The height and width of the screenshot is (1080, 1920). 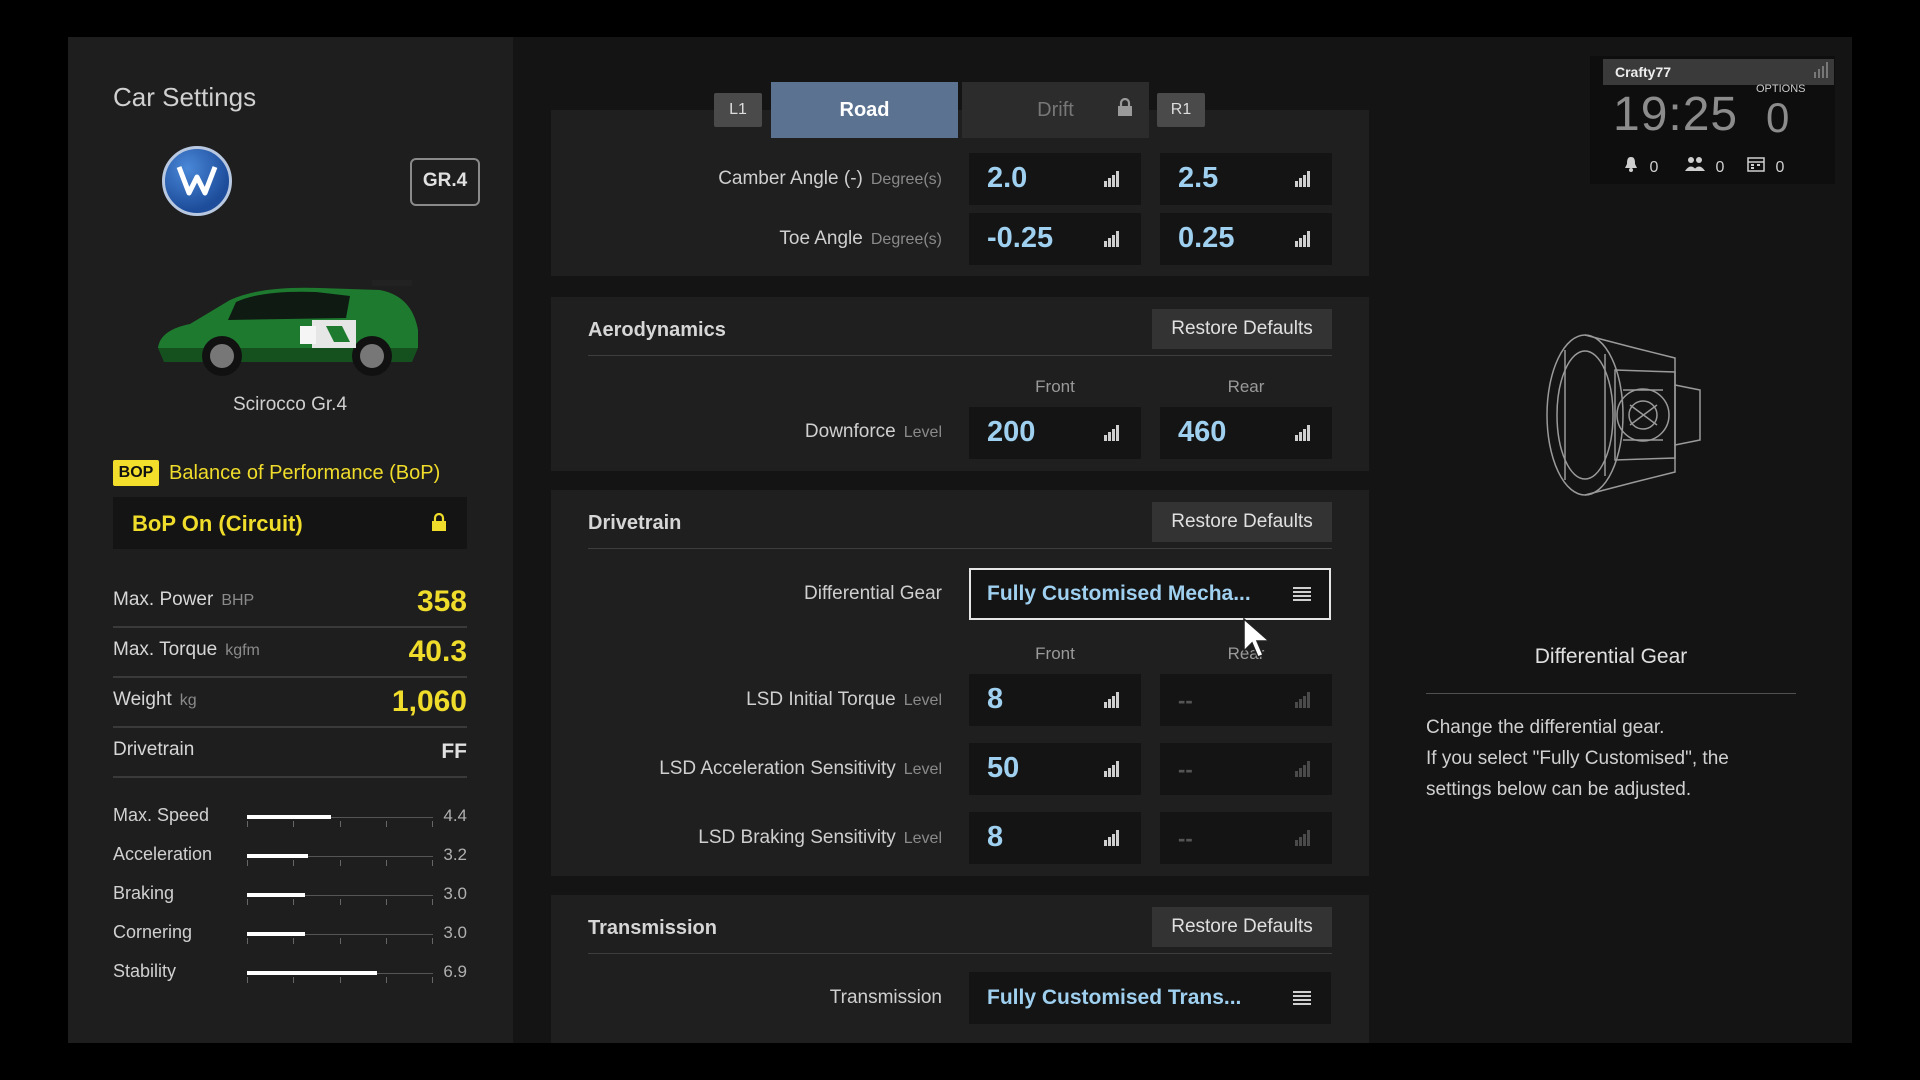 What do you see at coordinates (864, 110) in the screenshot?
I see `tab-road: Road` at bounding box center [864, 110].